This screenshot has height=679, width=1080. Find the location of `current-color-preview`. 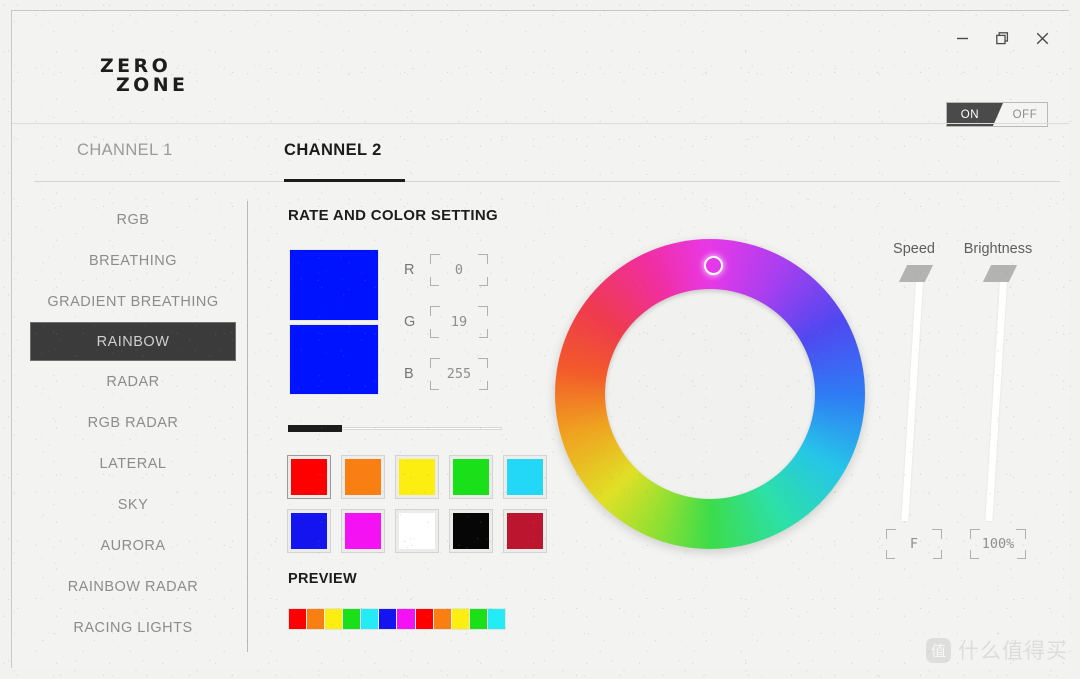

current-color-preview is located at coordinates (334, 322).